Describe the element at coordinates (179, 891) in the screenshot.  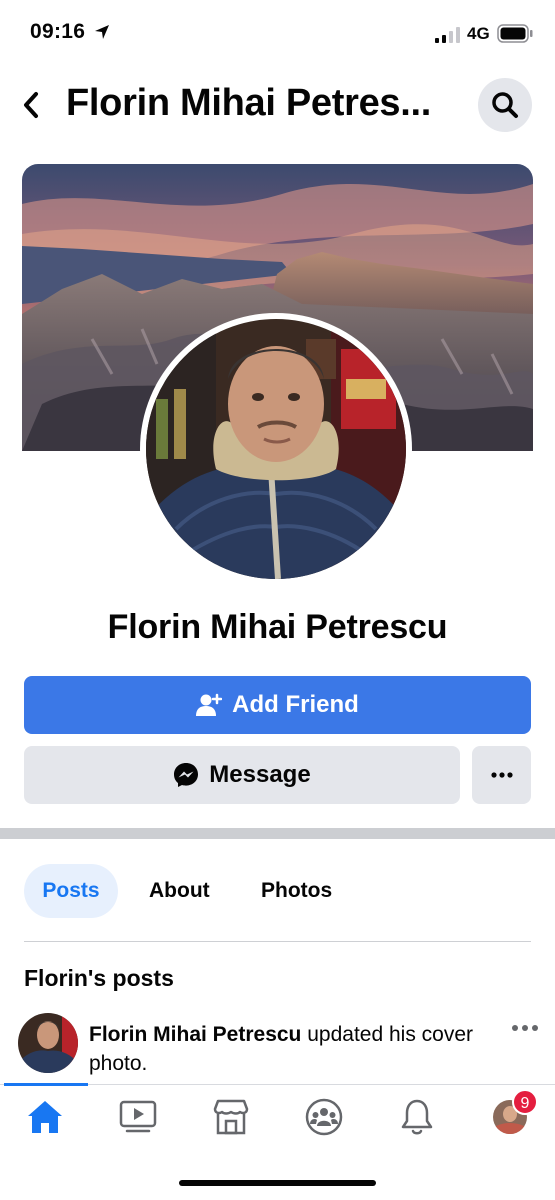
I see `tab-about: About` at that location.